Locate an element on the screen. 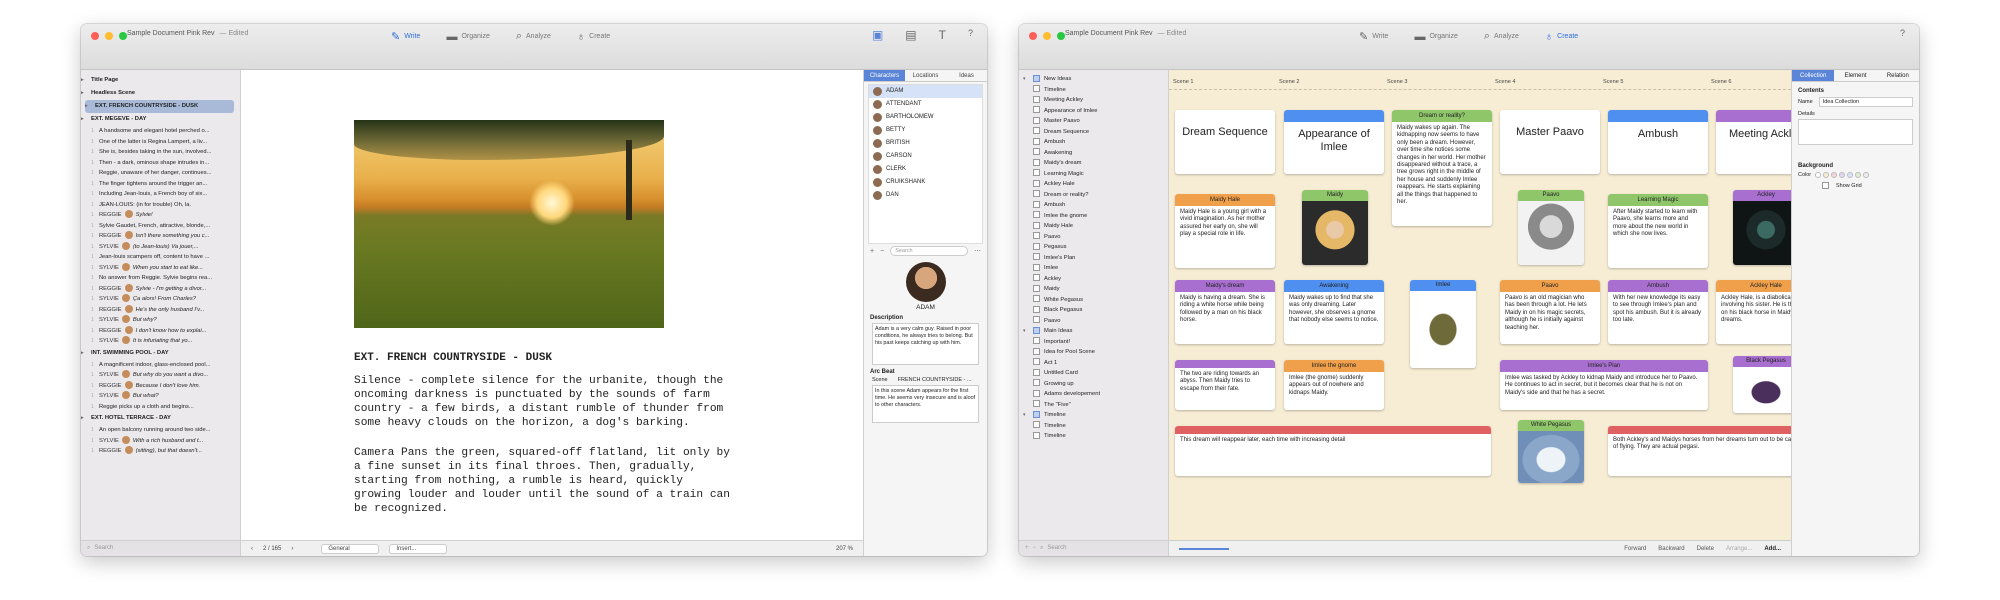 The height and width of the screenshot is (600, 2000). binder-scene-heading: ▸ INT. SWIMMING POOL - DAY is located at coordinates (160, 353).